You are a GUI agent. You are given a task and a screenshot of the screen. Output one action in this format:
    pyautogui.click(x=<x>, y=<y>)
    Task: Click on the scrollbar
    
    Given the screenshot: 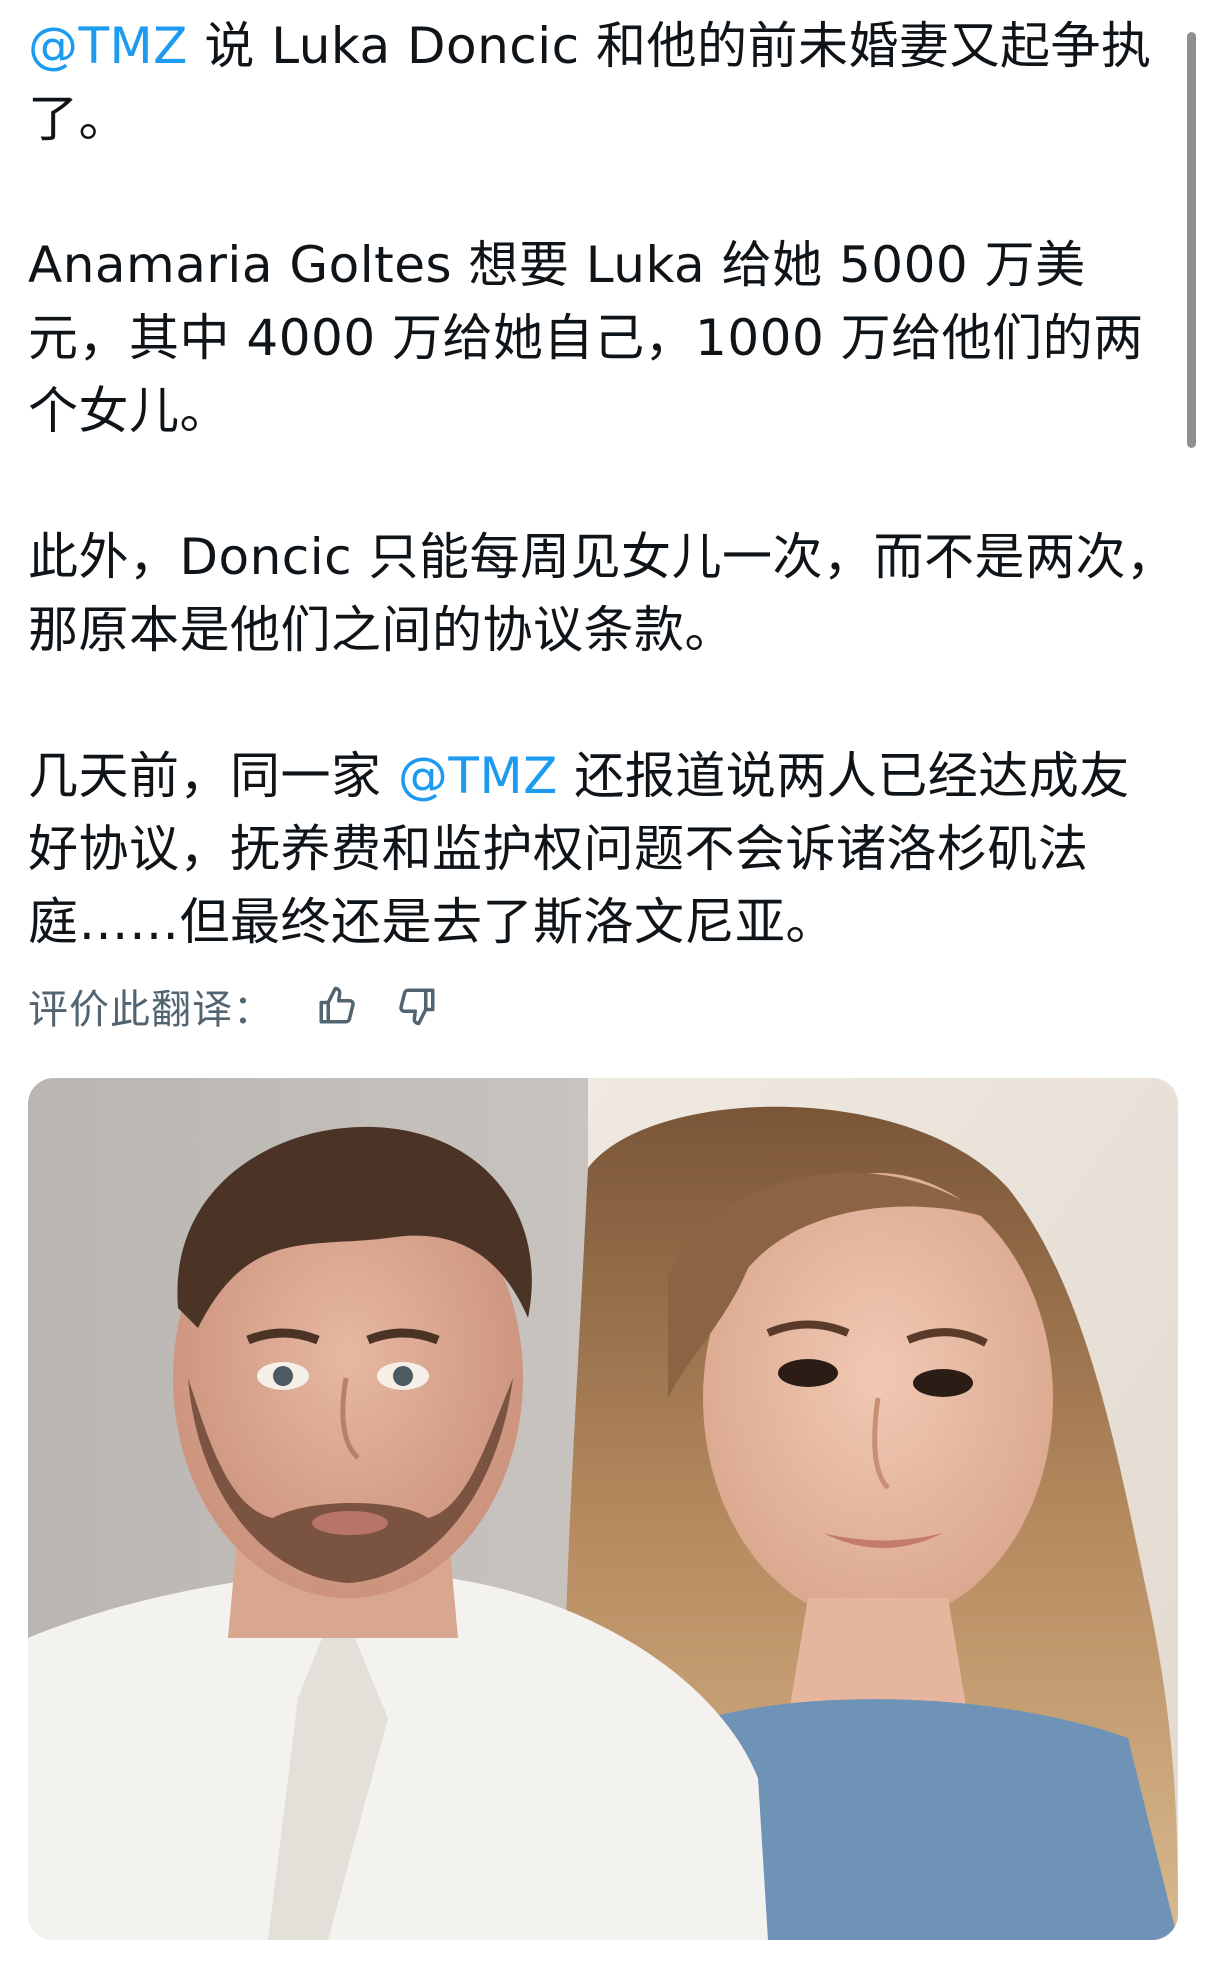 What is the action you would take?
    pyautogui.click(x=1191, y=240)
    